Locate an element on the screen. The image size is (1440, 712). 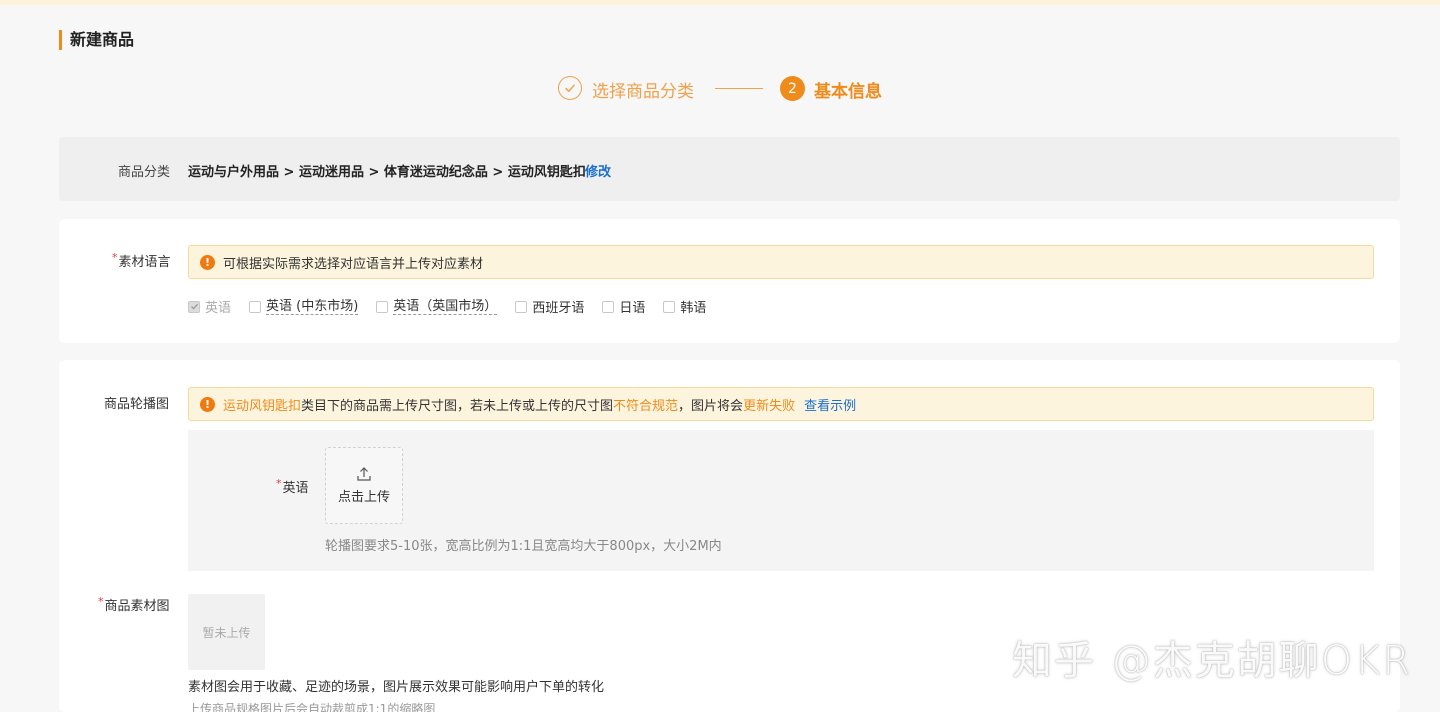
language-option-english: 英语 is located at coordinates (209, 306).